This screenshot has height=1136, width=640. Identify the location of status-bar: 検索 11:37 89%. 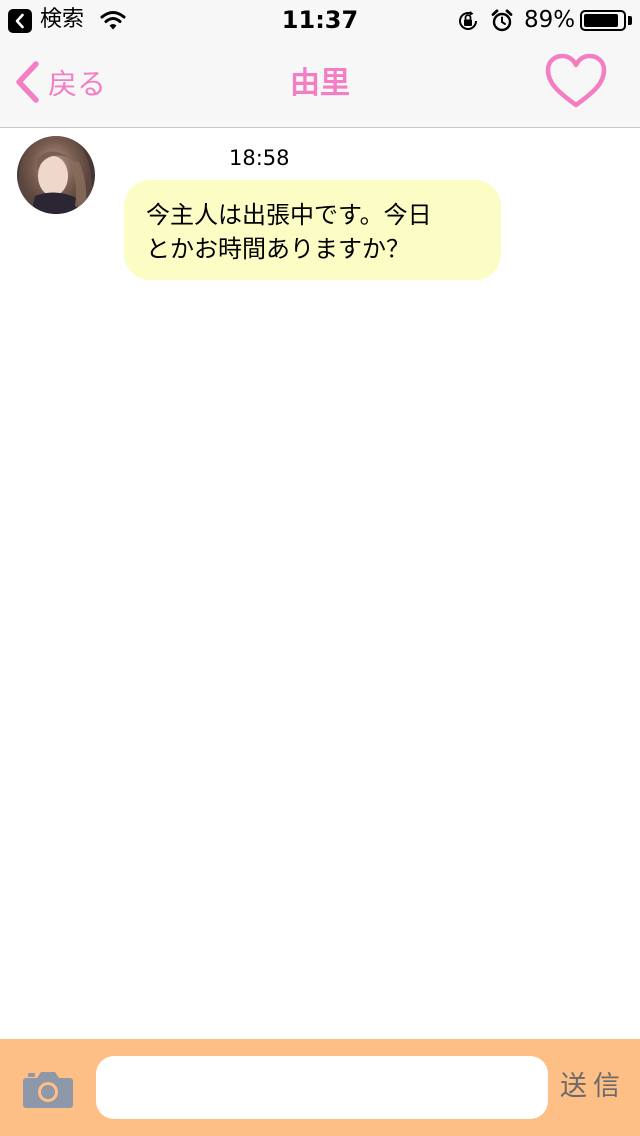
(320, 20).